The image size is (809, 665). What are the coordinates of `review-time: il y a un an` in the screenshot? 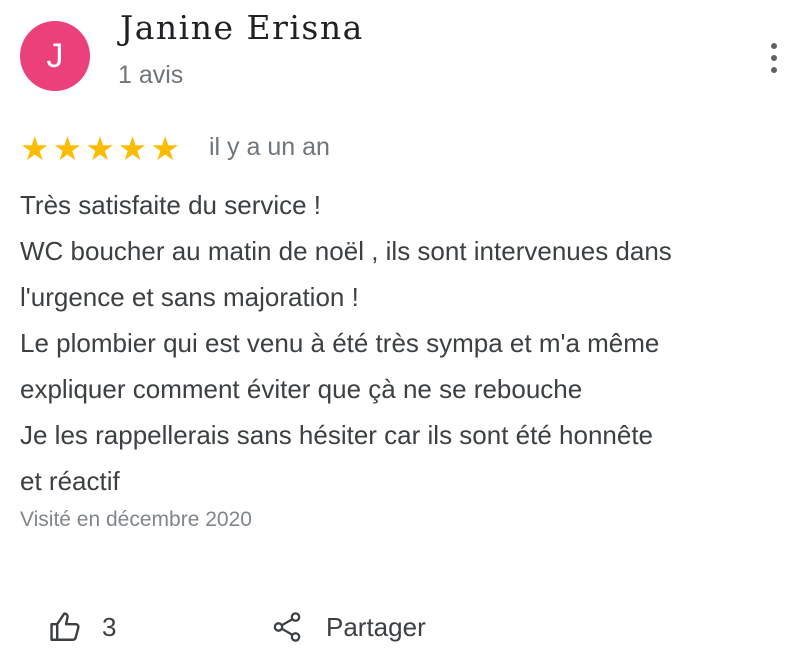 It's located at (269, 147).